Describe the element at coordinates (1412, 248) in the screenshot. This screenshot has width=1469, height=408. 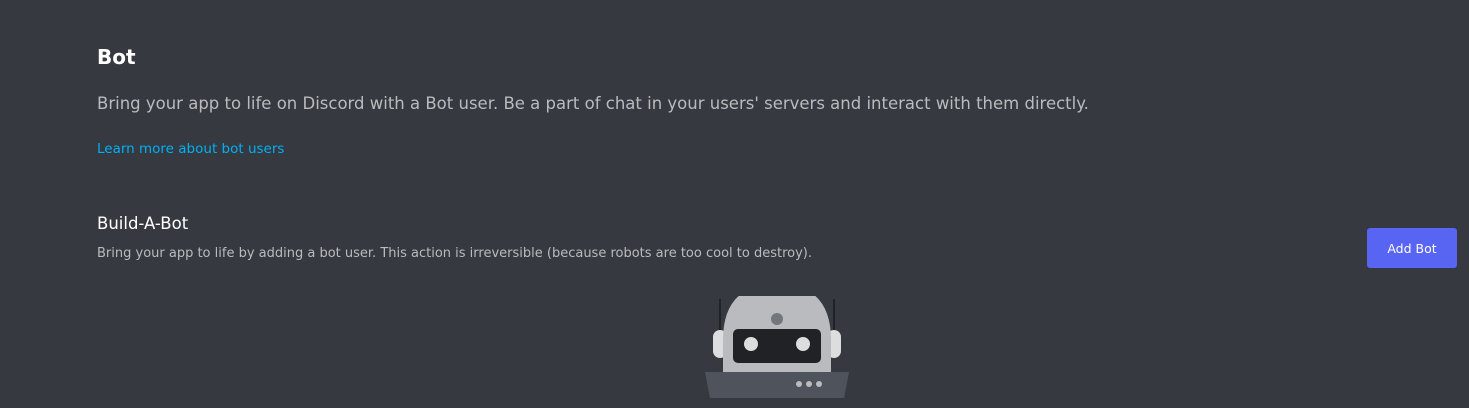
I see `add-bot-button: Add Bot` at that location.